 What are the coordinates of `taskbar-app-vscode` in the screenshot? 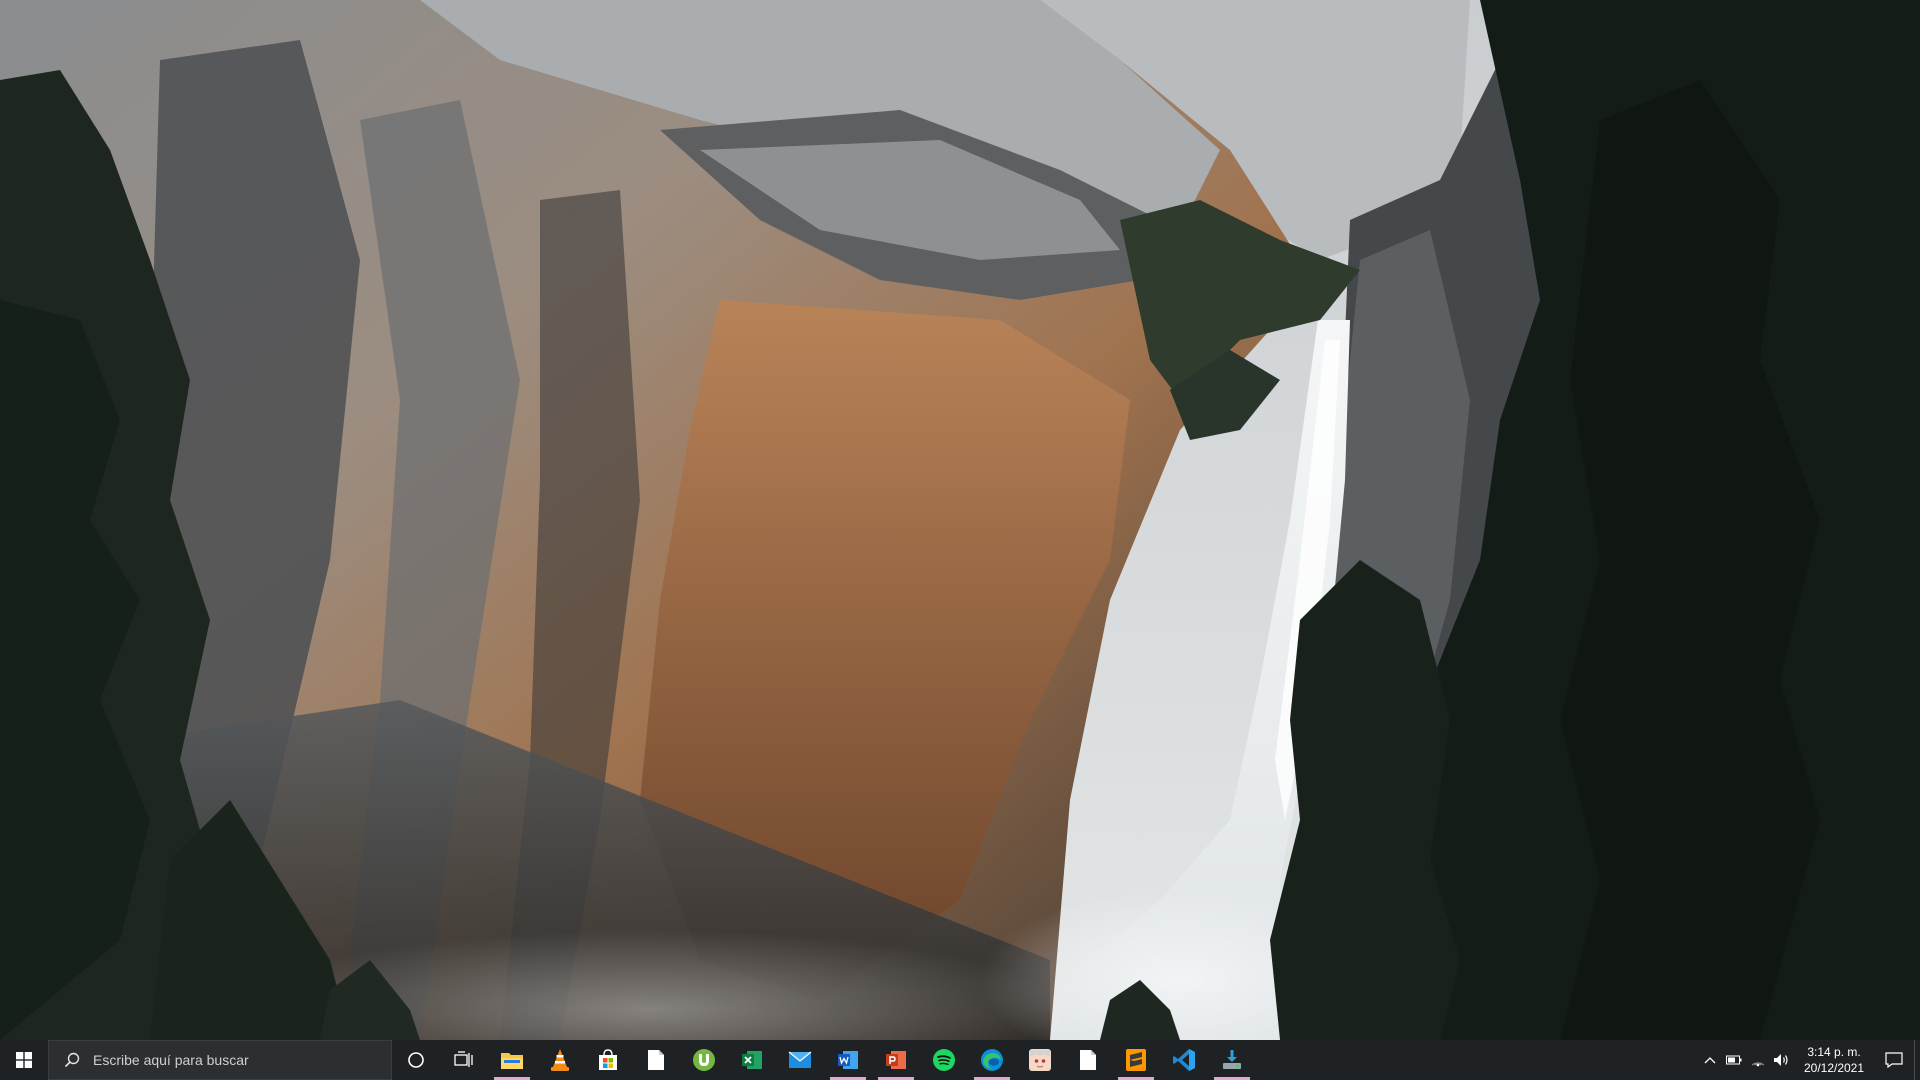 It's located at (1184, 1060).